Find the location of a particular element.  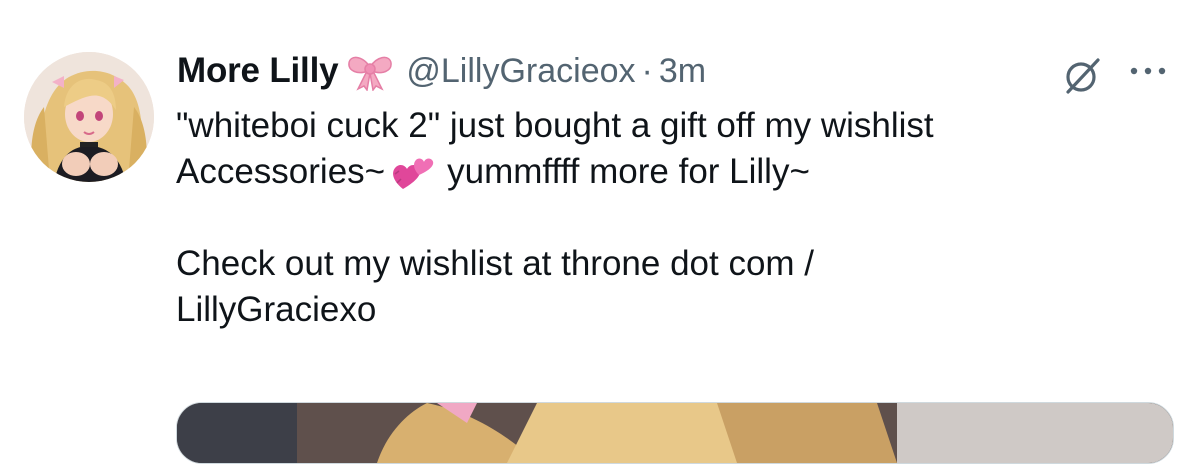

grok-icon is located at coordinates (1083, 75).